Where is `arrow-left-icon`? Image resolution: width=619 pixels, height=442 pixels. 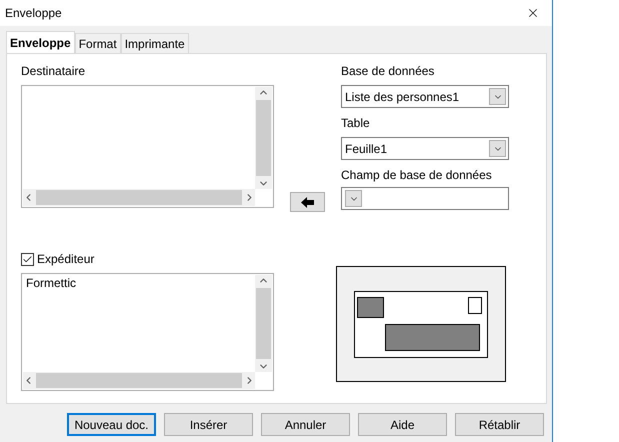
arrow-left-icon is located at coordinates (307, 202).